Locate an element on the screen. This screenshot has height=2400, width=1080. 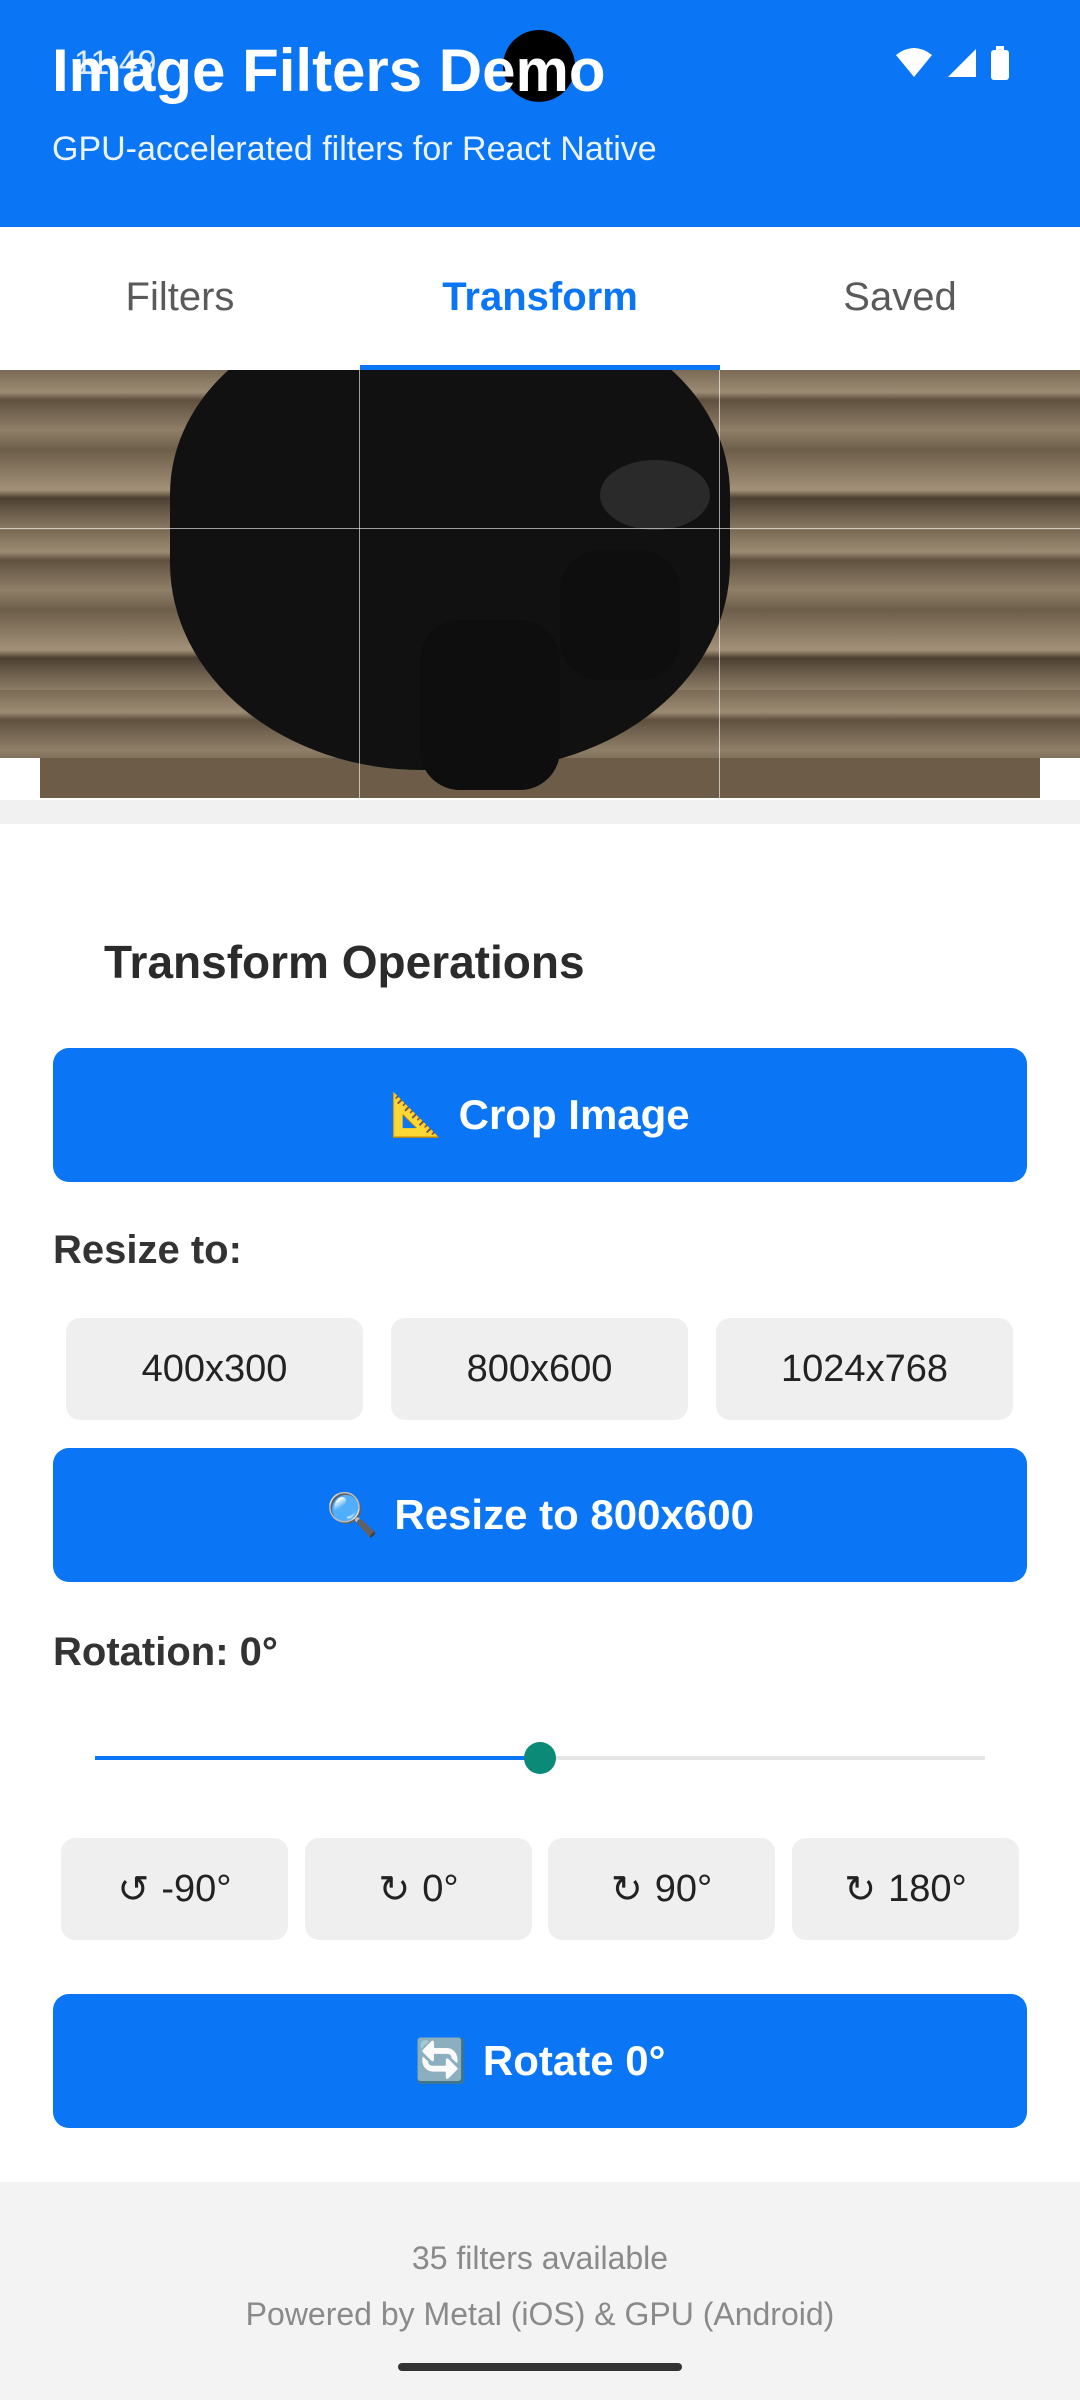
rotate-preset-180: ↻ 180° is located at coordinates (905, 1889).